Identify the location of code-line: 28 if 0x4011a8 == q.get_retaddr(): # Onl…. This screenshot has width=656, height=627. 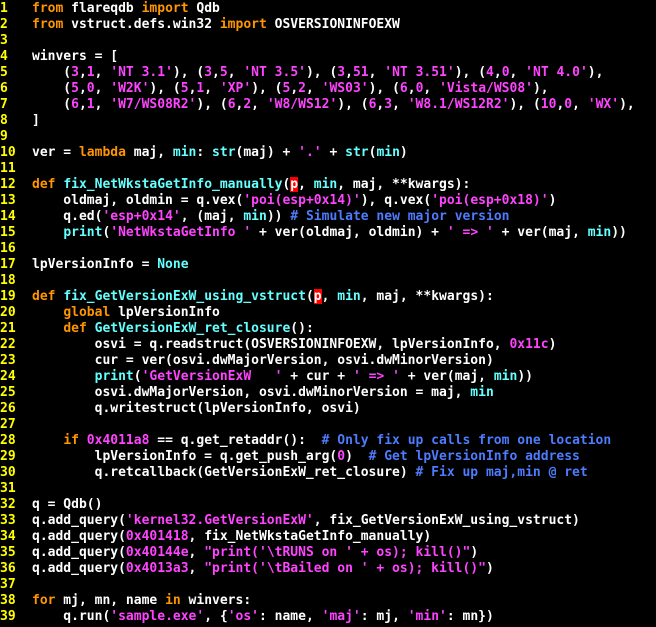
(305, 441).